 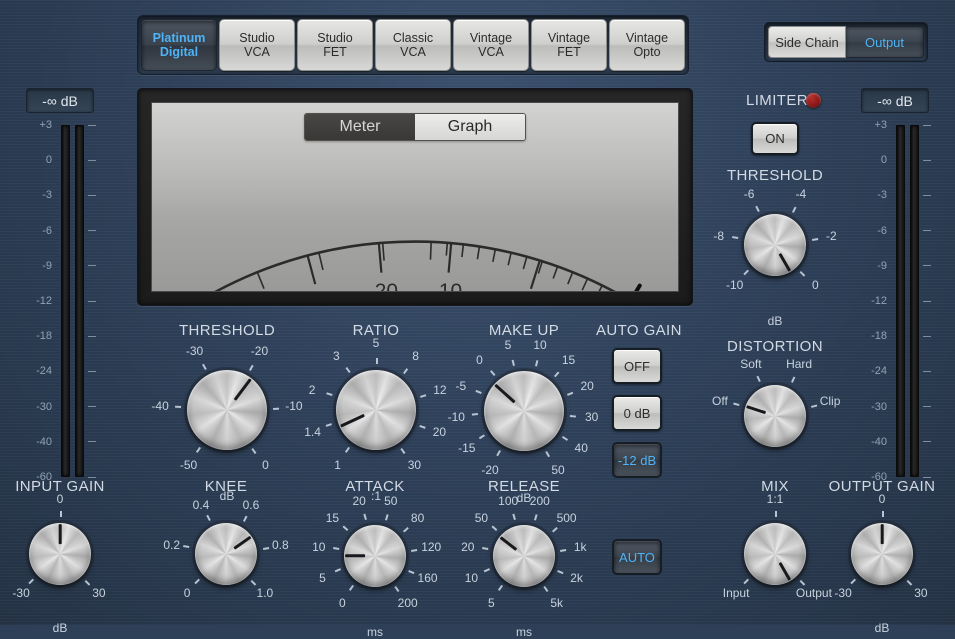 What do you see at coordinates (172, 545) in the screenshot?
I see `knob-knee-scale-label: 0.2` at bounding box center [172, 545].